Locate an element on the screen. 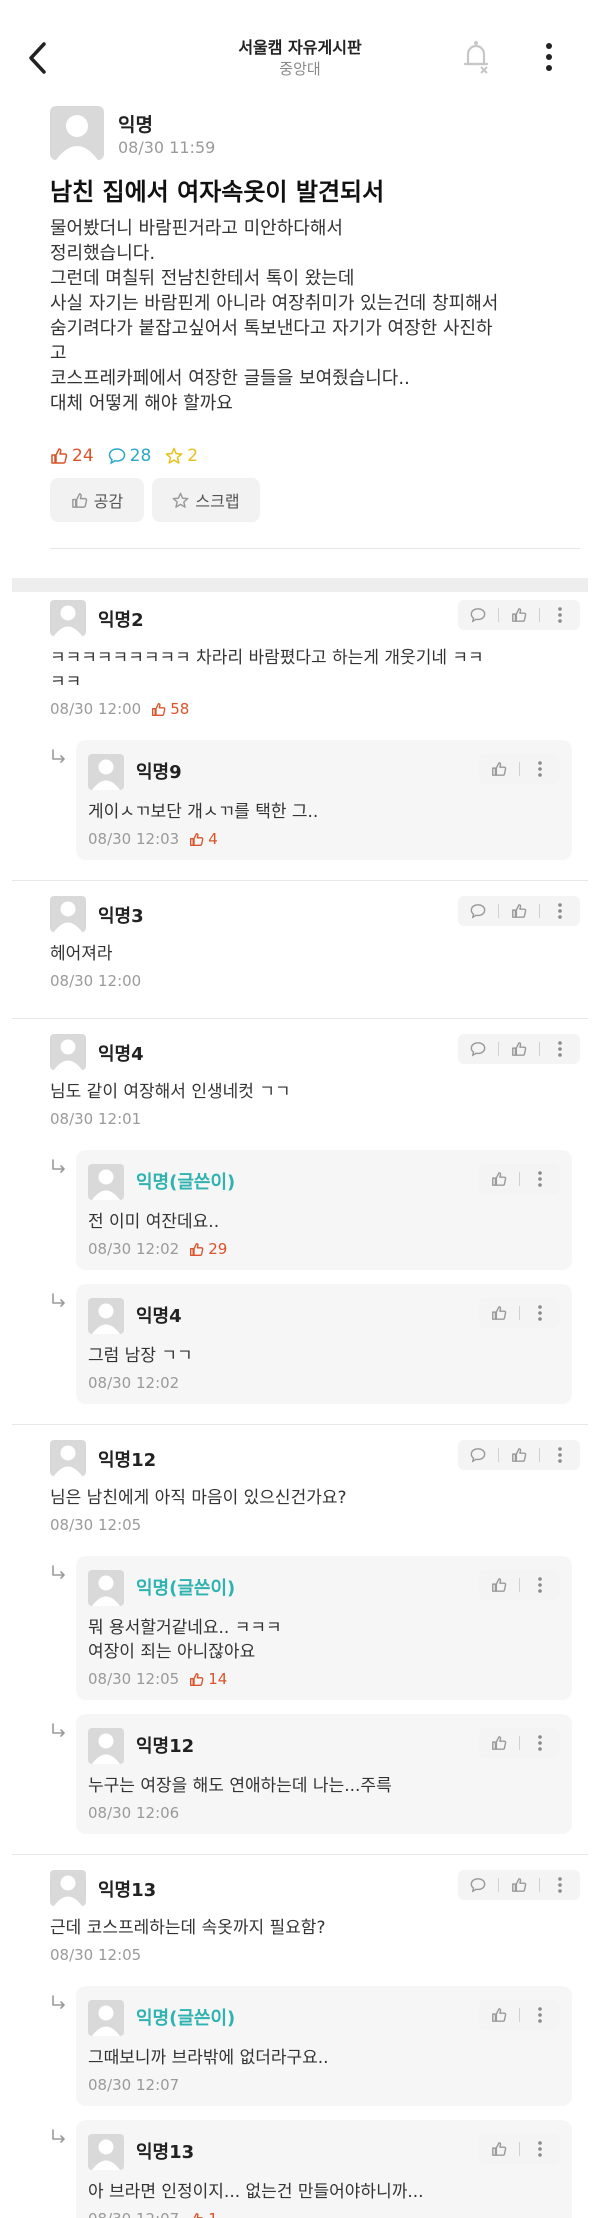 This screenshot has height=2218, width=600. comment-meta: 08/30 12:00 is located at coordinates (95, 981).